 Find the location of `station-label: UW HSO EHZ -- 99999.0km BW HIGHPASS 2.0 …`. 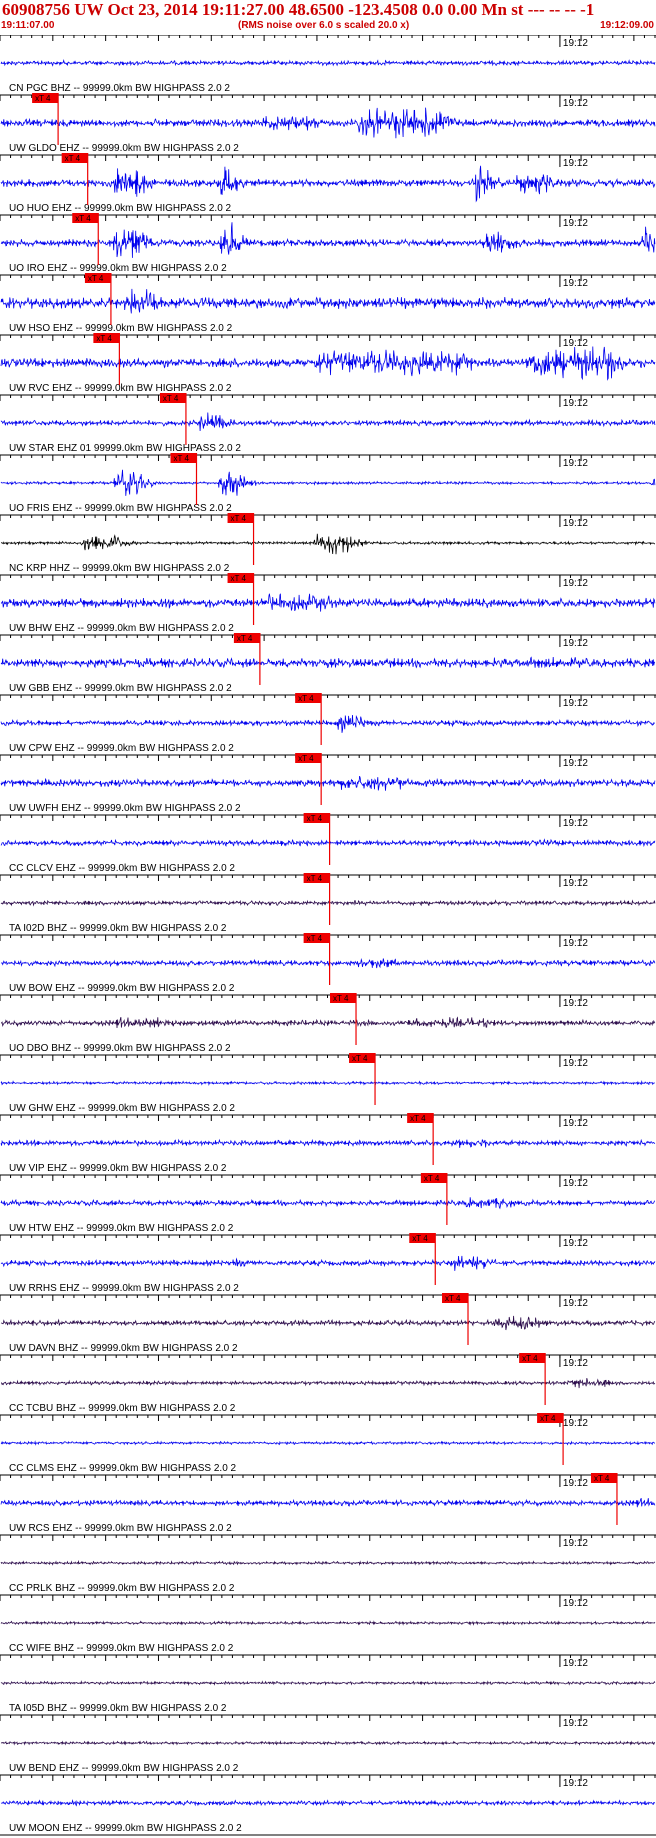

station-label: UW HSO EHZ -- 99999.0km BW HIGHPASS 2.0 … is located at coordinates (121, 328).